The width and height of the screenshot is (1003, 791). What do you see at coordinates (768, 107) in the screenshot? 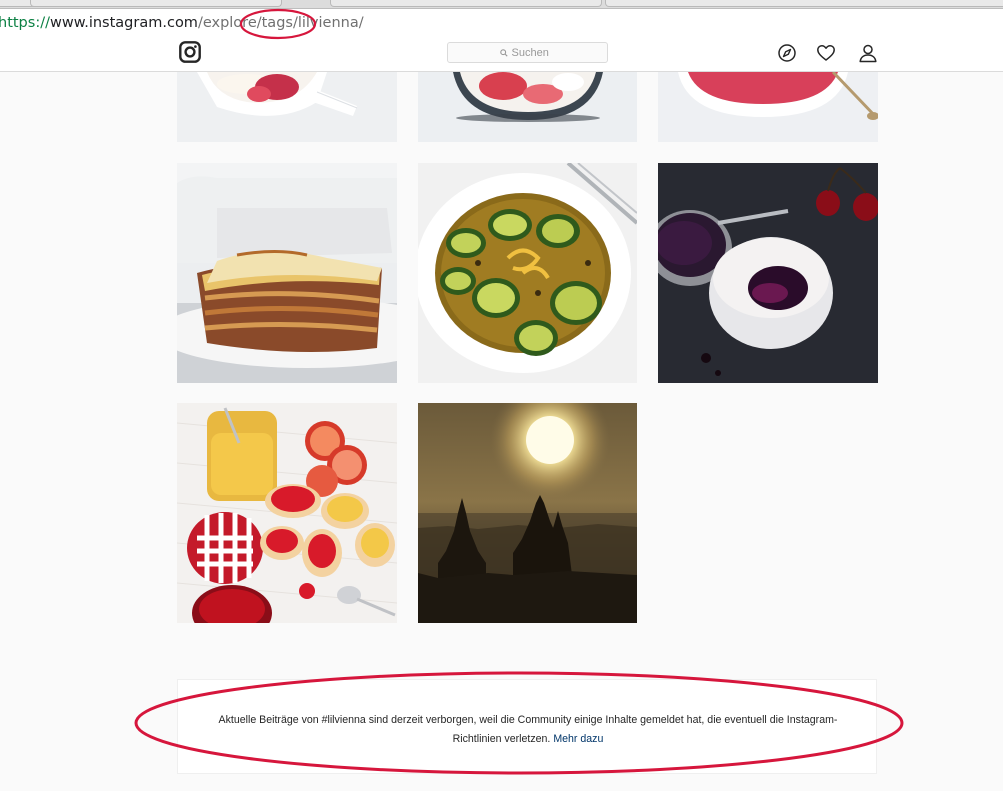
I see `berry-smoothie-bowl-post` at bounding box center [768, 107].